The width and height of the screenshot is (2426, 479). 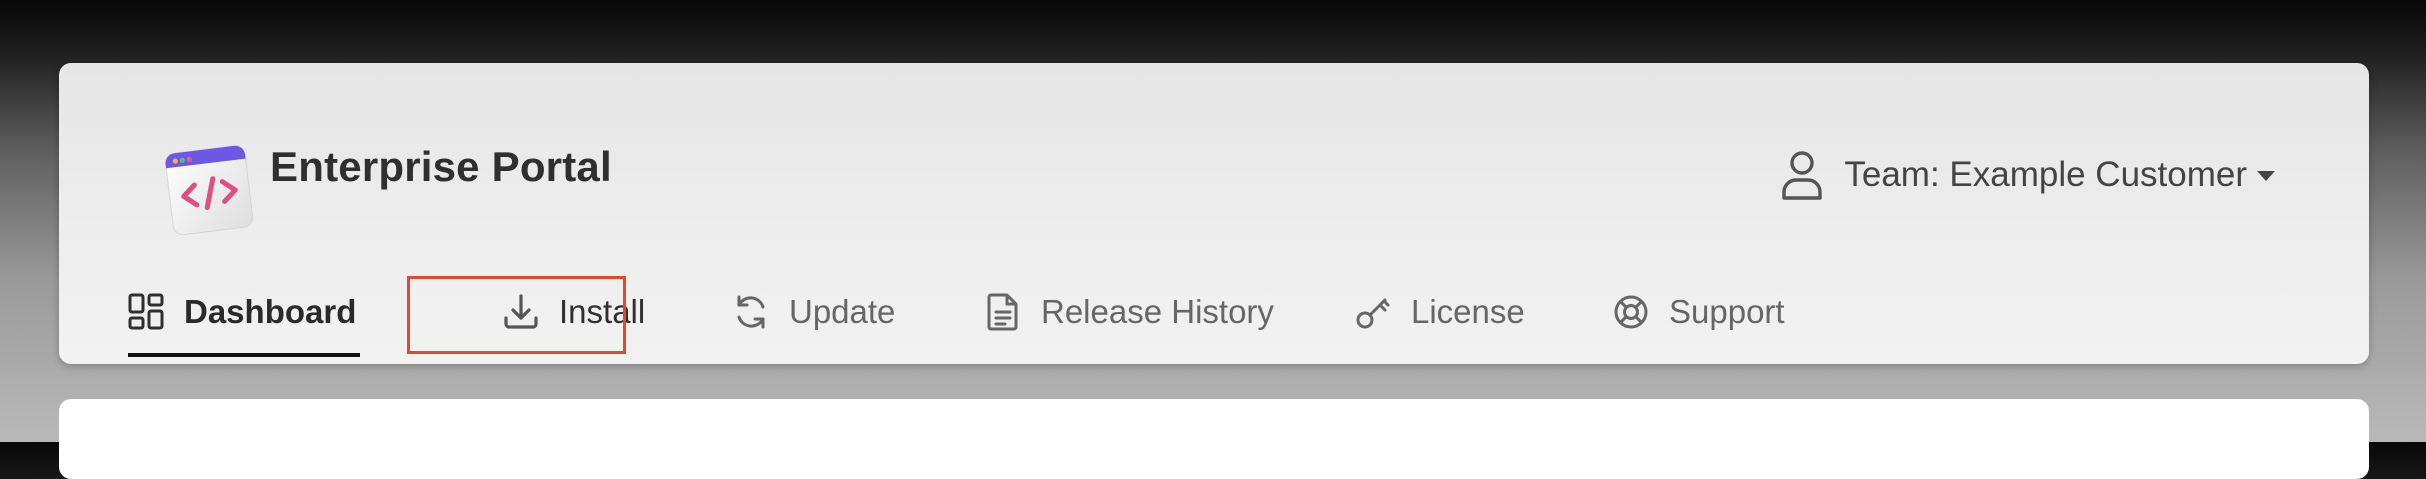 I want to click on tab-label: Support, so click(x=1727, y=311).